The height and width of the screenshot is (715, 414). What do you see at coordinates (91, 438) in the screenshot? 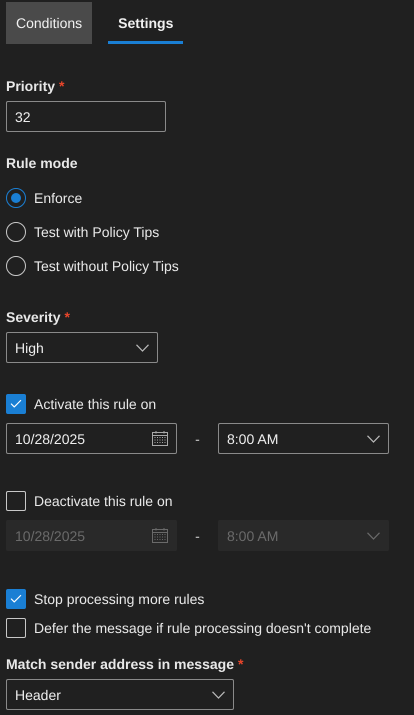
I see `date-field: 10/28/2025` at bounding box center [91, 438].